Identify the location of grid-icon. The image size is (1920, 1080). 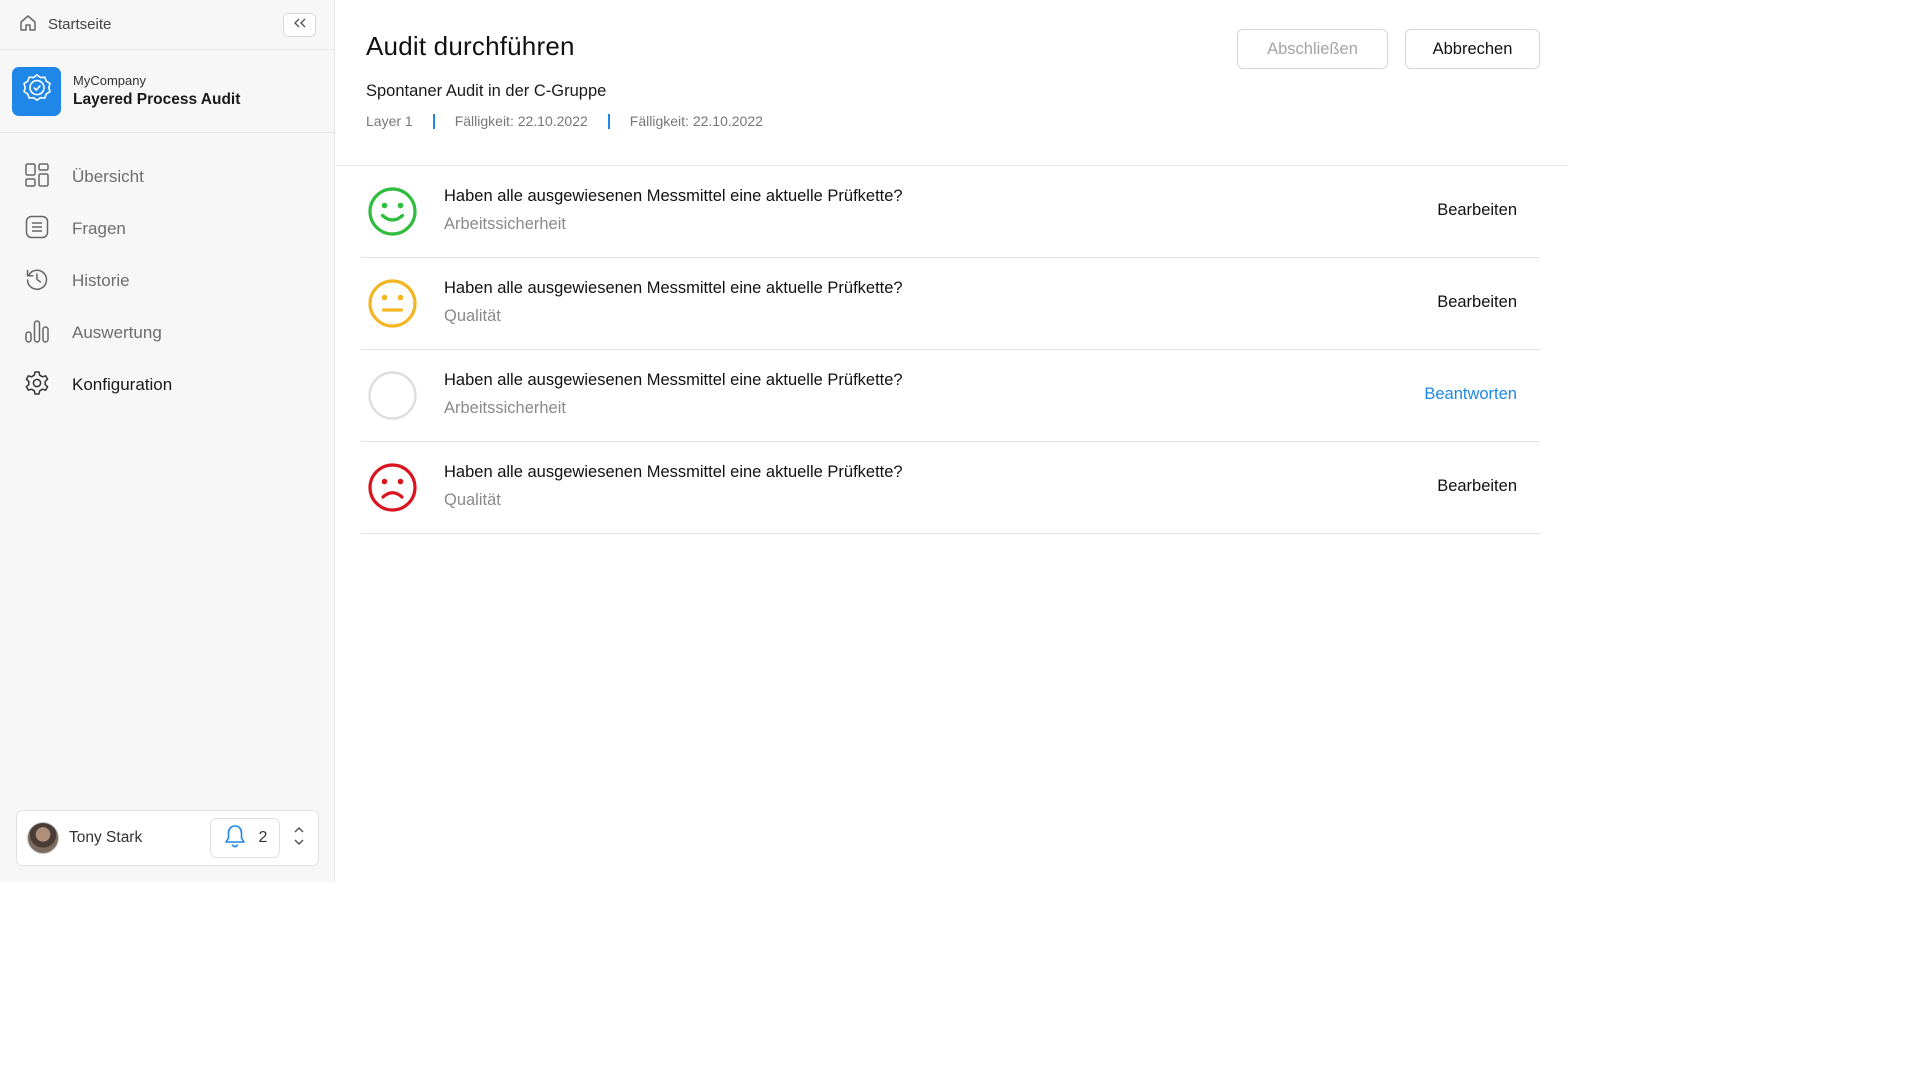
(37, 177).